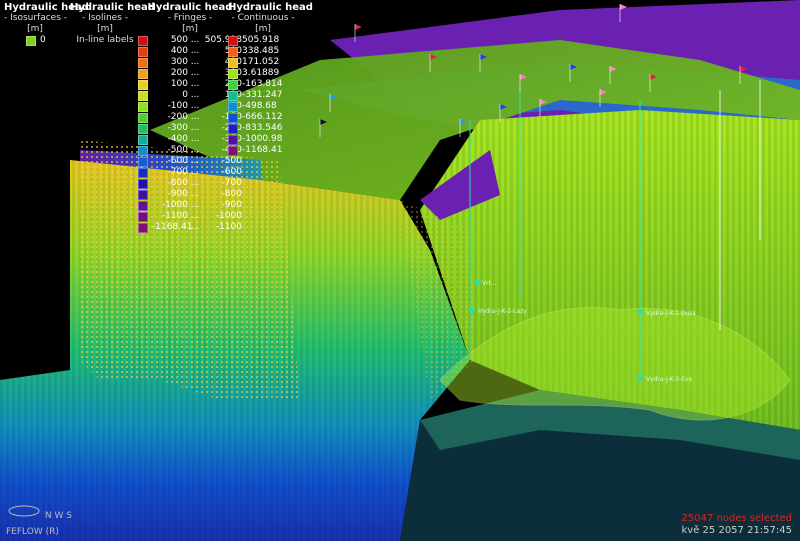  What do you see at coordinates (190, 95) in the screenshot?
I see `fringe-row: 0...100` at bounding box center [190, 95].